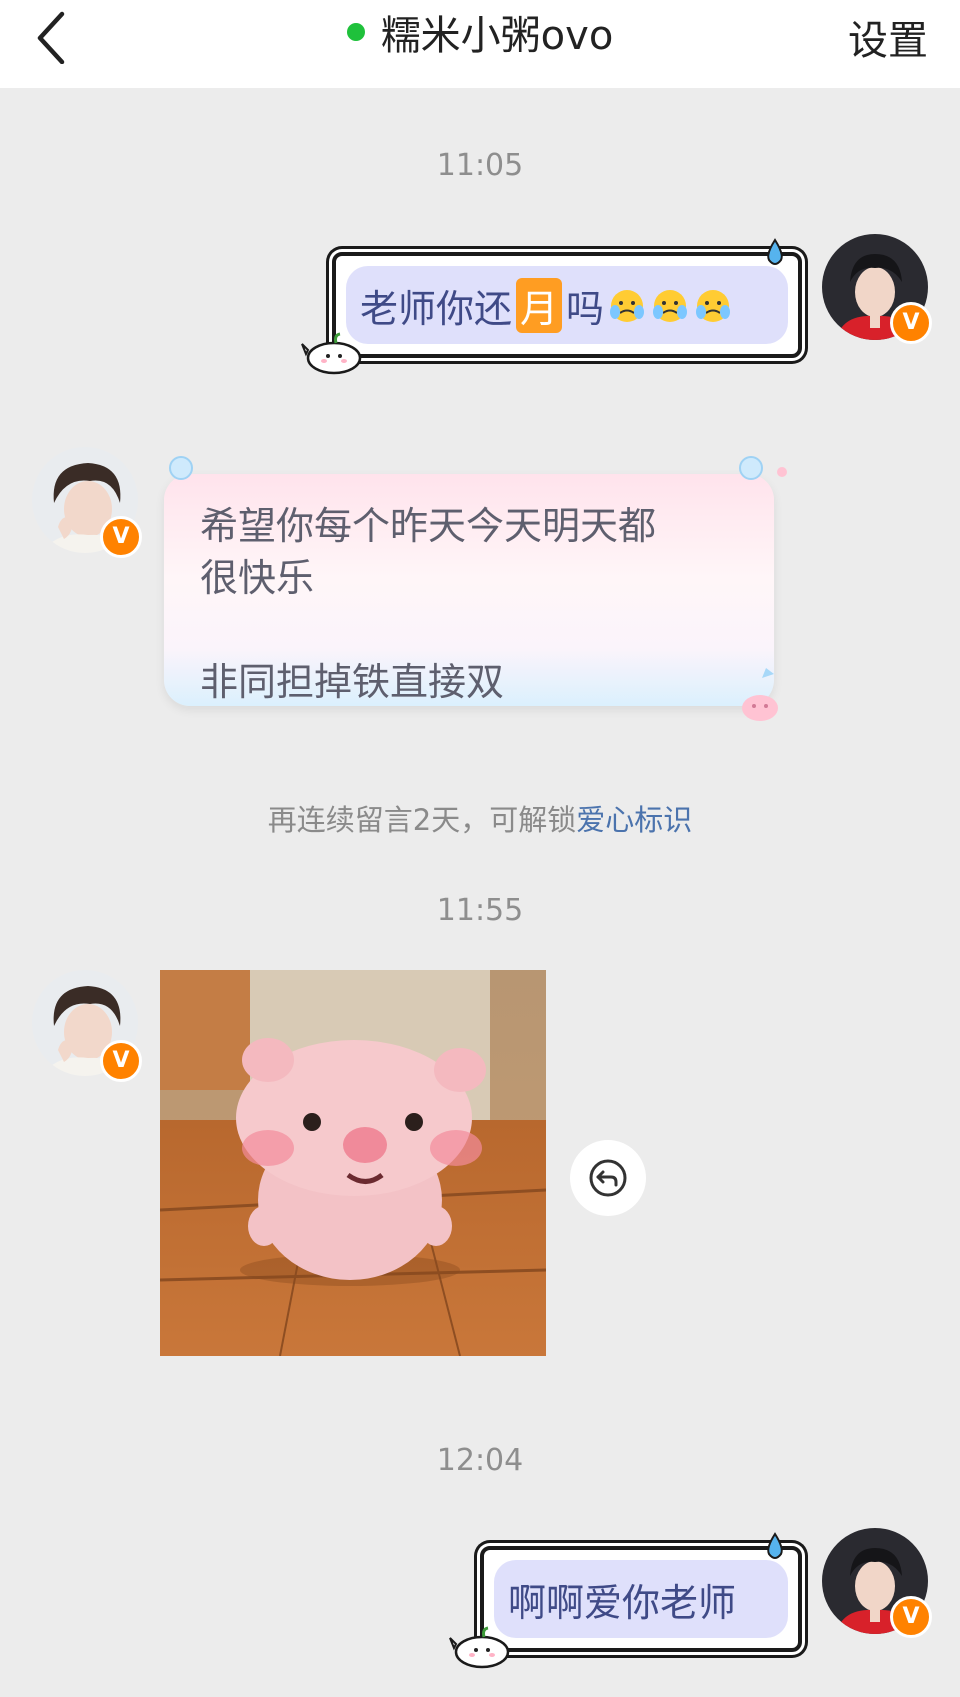  What do you see at coordinates (480, 1460) in the screenshot?
I see `timestamp: 12:04` at bounding box center [480, 1460].